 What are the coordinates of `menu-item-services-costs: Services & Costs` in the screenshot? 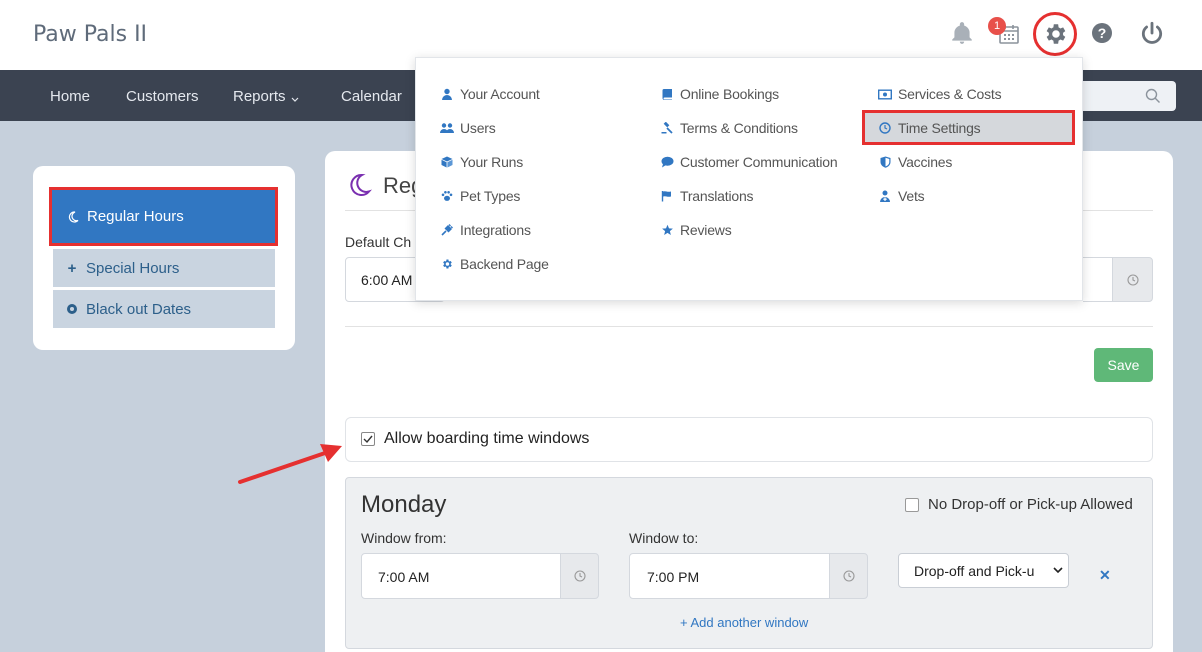 It's located at (940, 94).